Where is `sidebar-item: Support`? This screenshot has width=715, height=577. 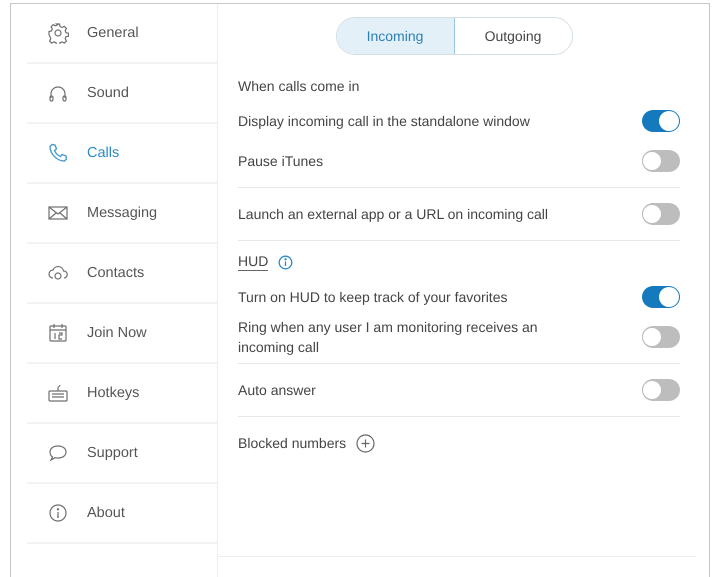 sidebar-item: Support is located at coordinates (122, 454).